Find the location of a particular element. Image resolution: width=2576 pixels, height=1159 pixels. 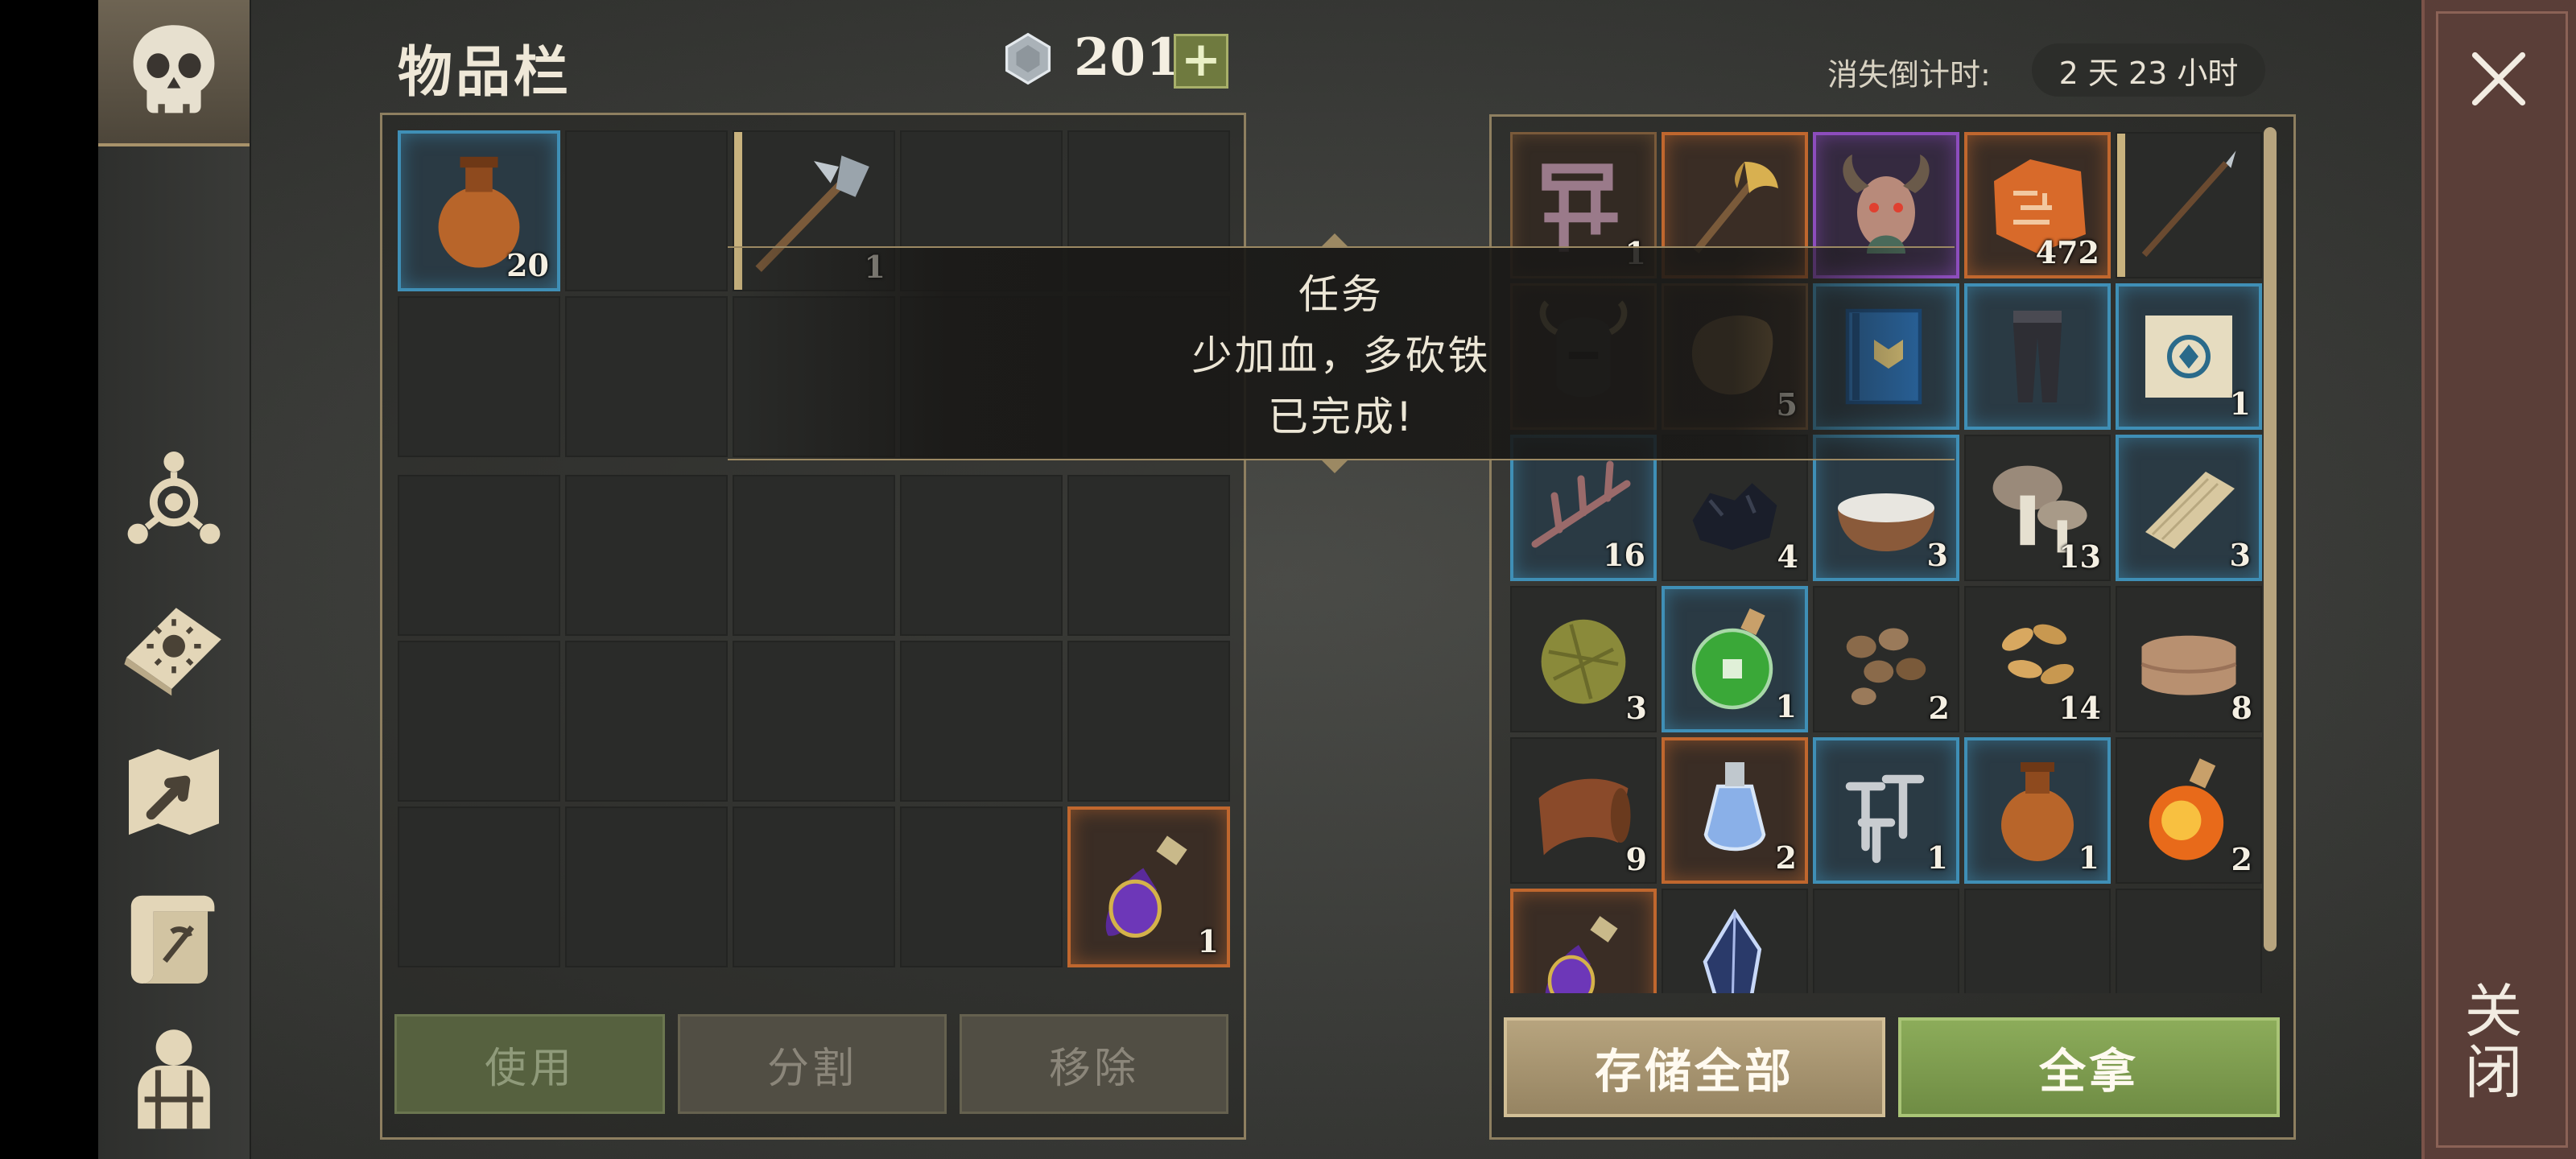

item-count: 16 is located at coordinates (1624, 555).